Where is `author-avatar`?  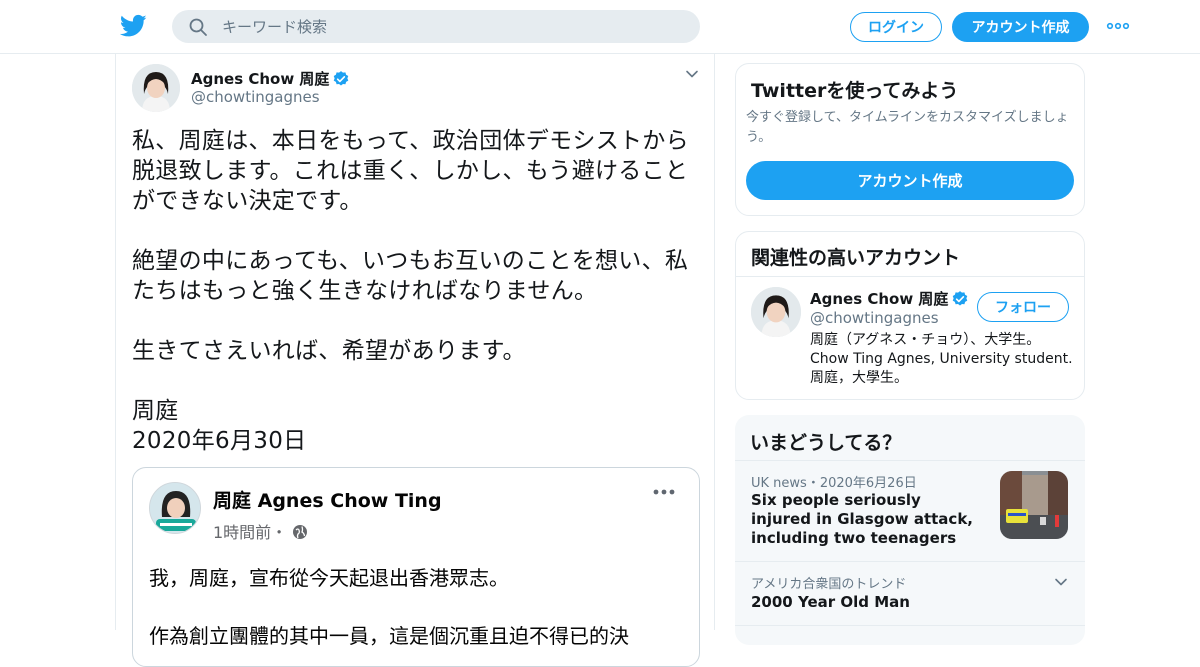 author-avatar is located at coordinates (156, 88).